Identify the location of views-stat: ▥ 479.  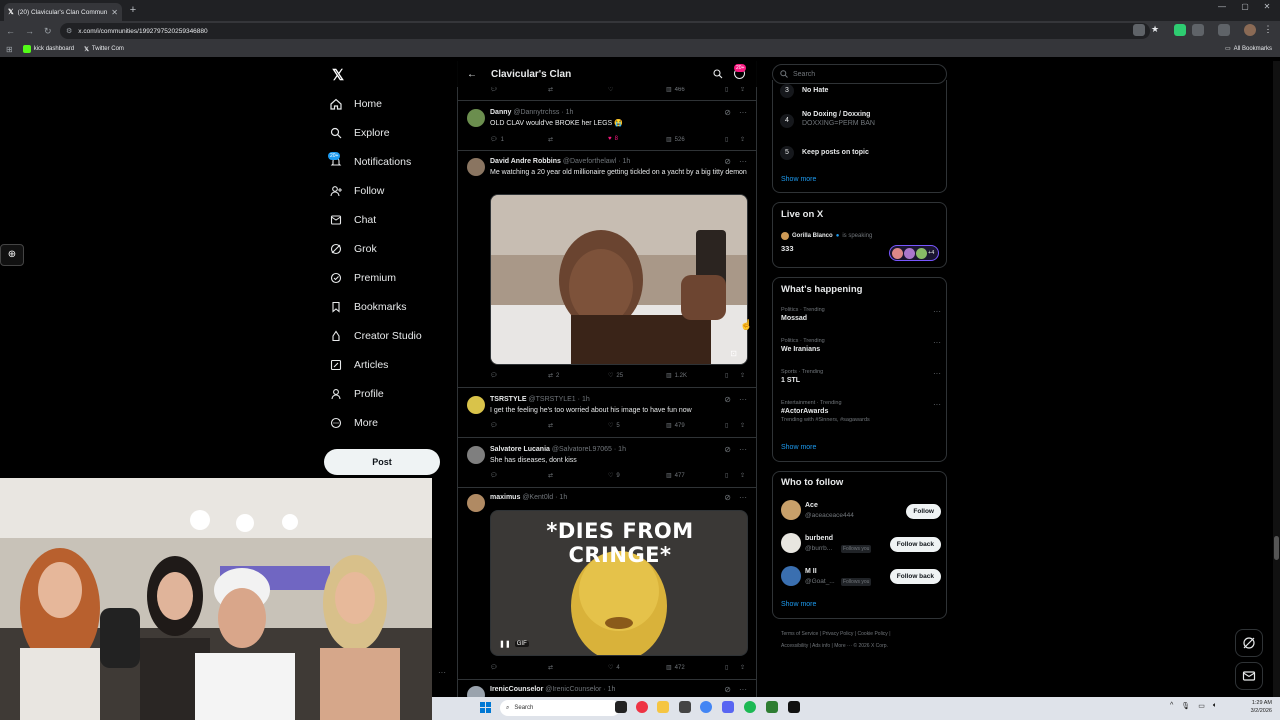
(675, 426).